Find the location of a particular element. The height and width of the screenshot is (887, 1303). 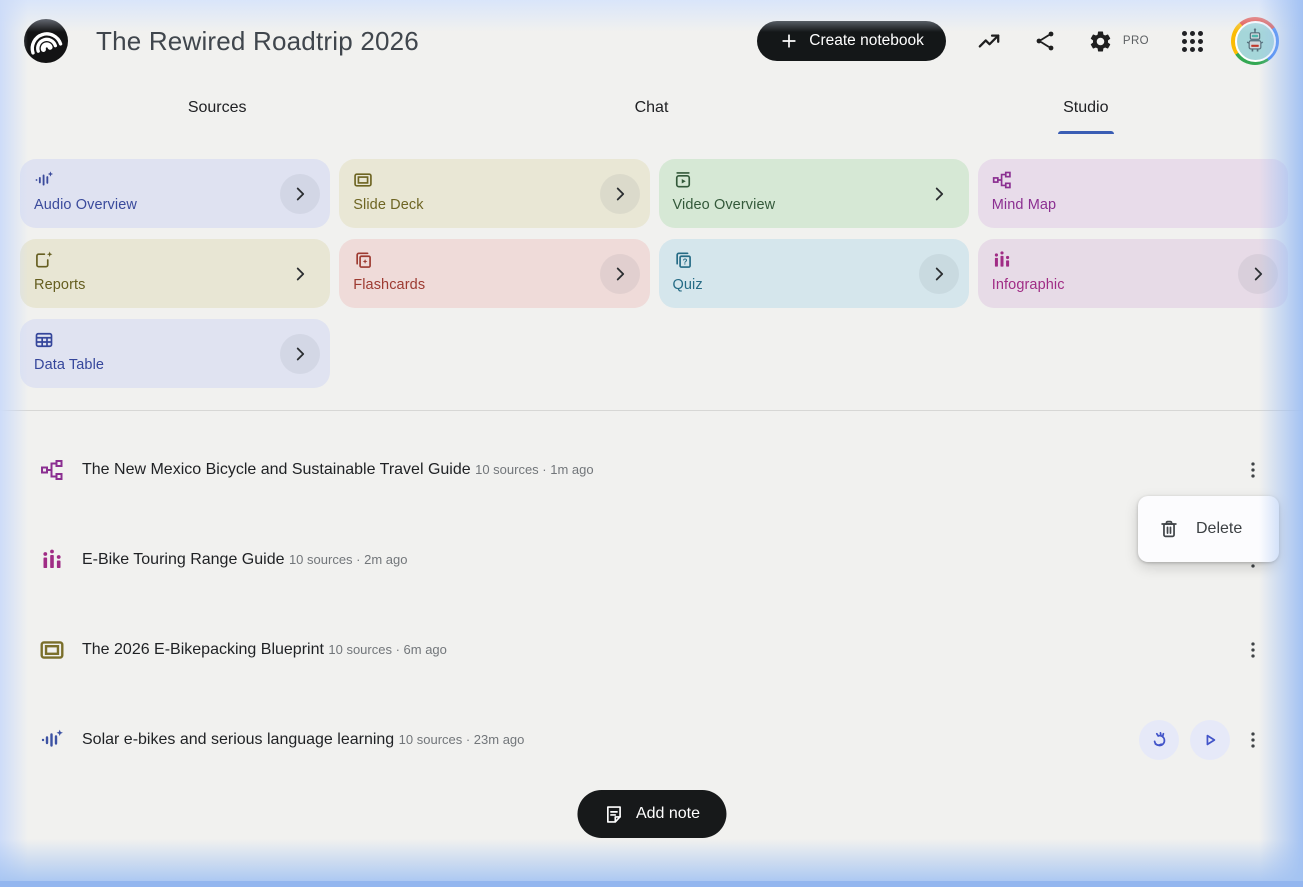

studio-tool-quiz: ? Quiz is located at coordinates (813, 273).